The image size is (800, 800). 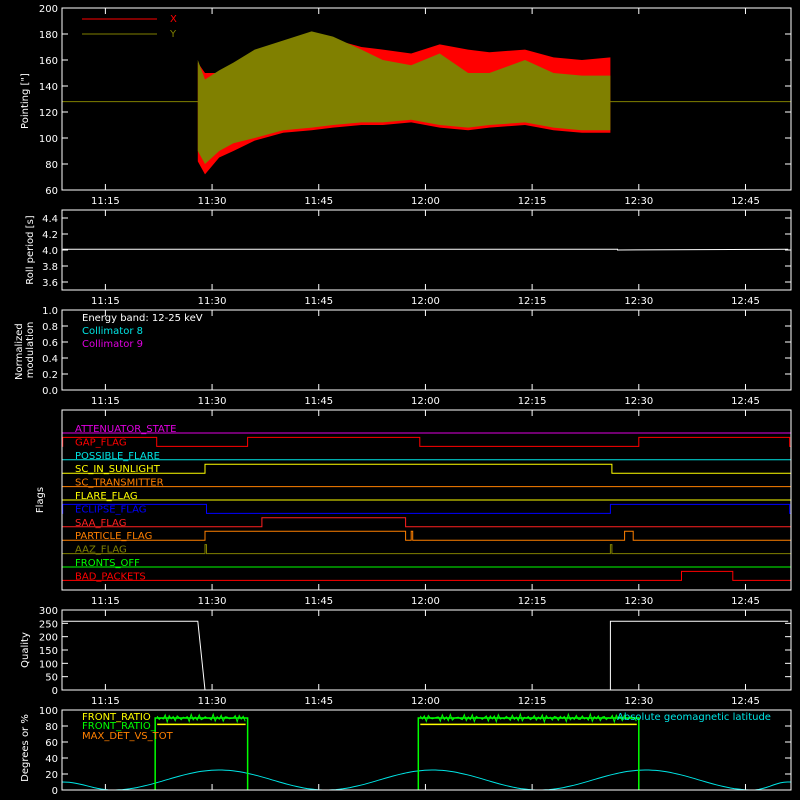 What do you see at coordinates (50, 343) in the screenshot?
I see `modulation-y-tick-label: 0.6` at bounding box center [50, 343].